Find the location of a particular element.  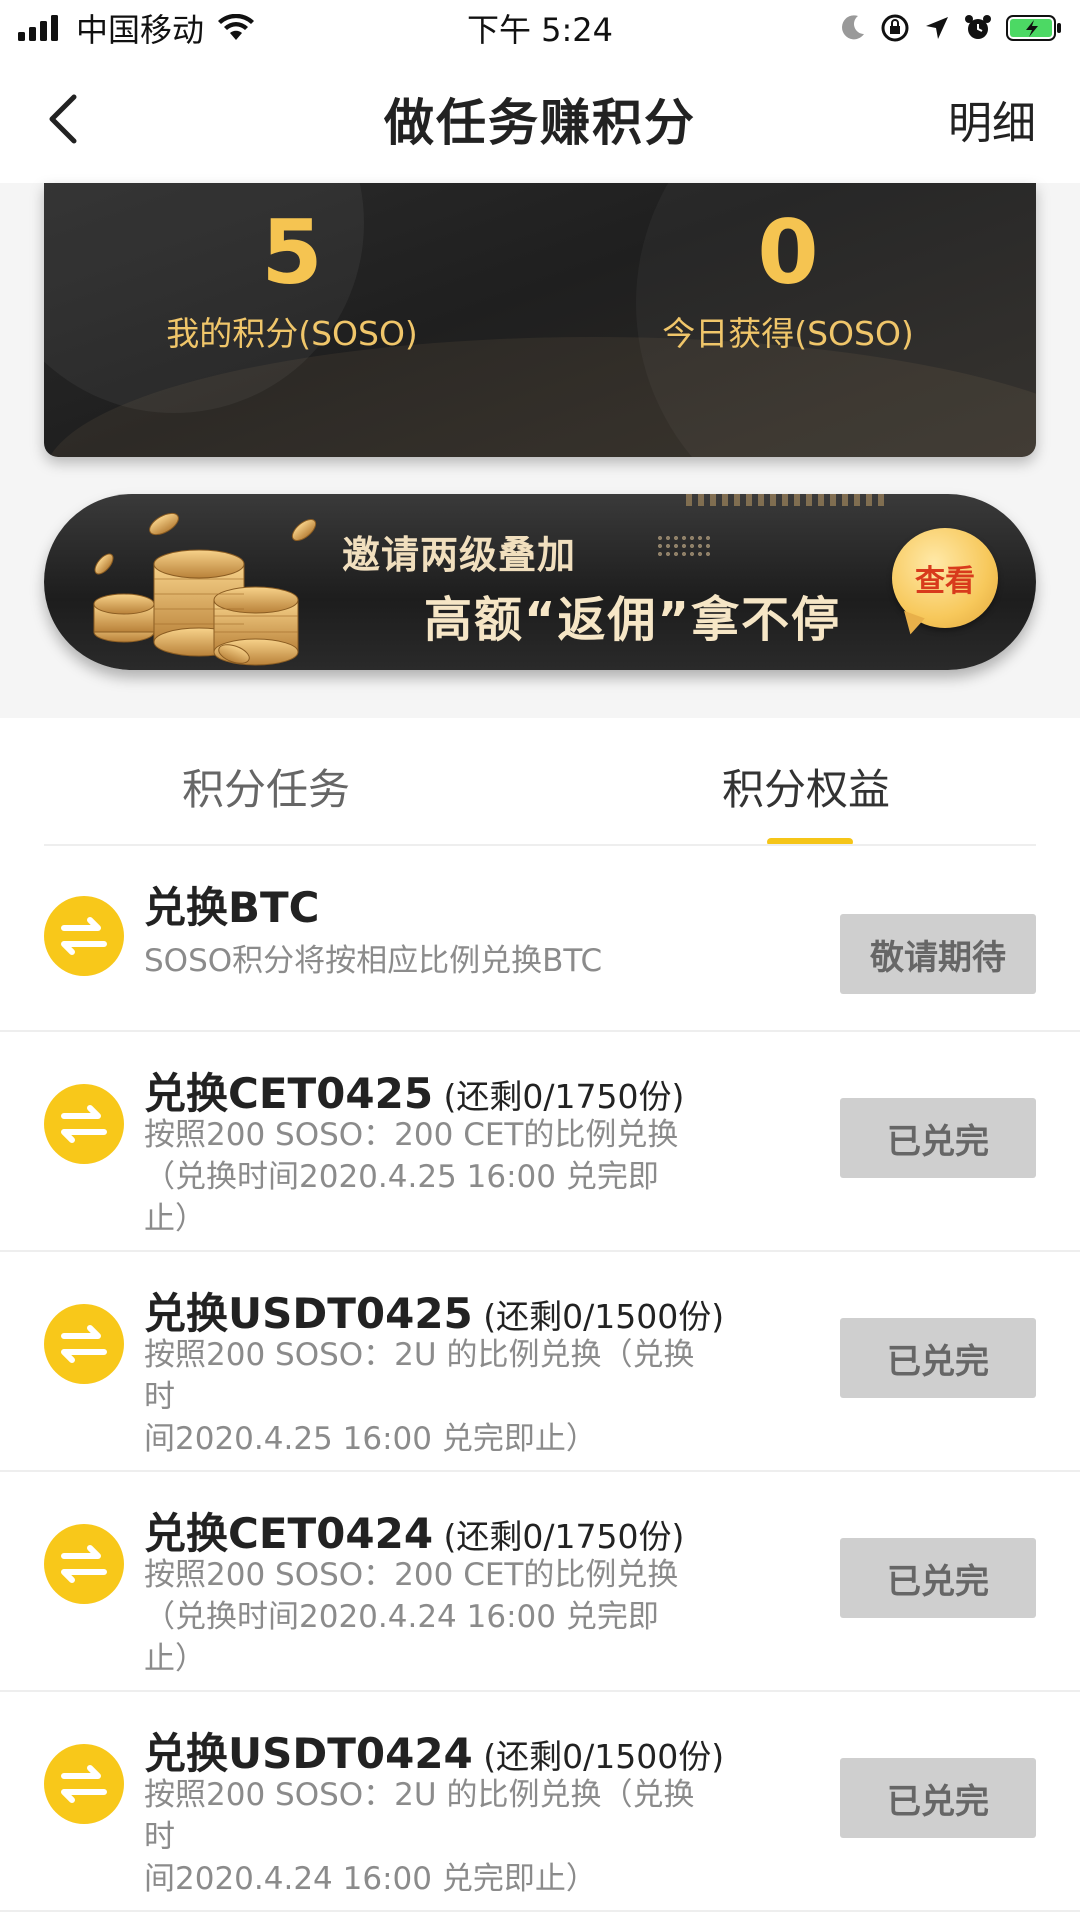

wifi-icon is located at coordinates (236, 26).